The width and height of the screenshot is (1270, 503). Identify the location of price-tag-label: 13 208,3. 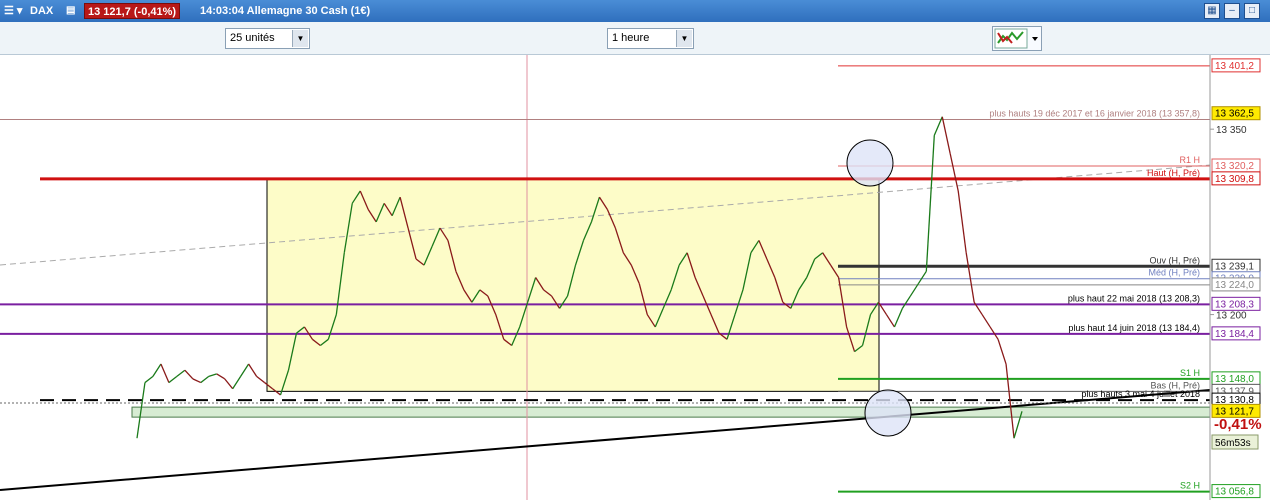
(1234, 304).